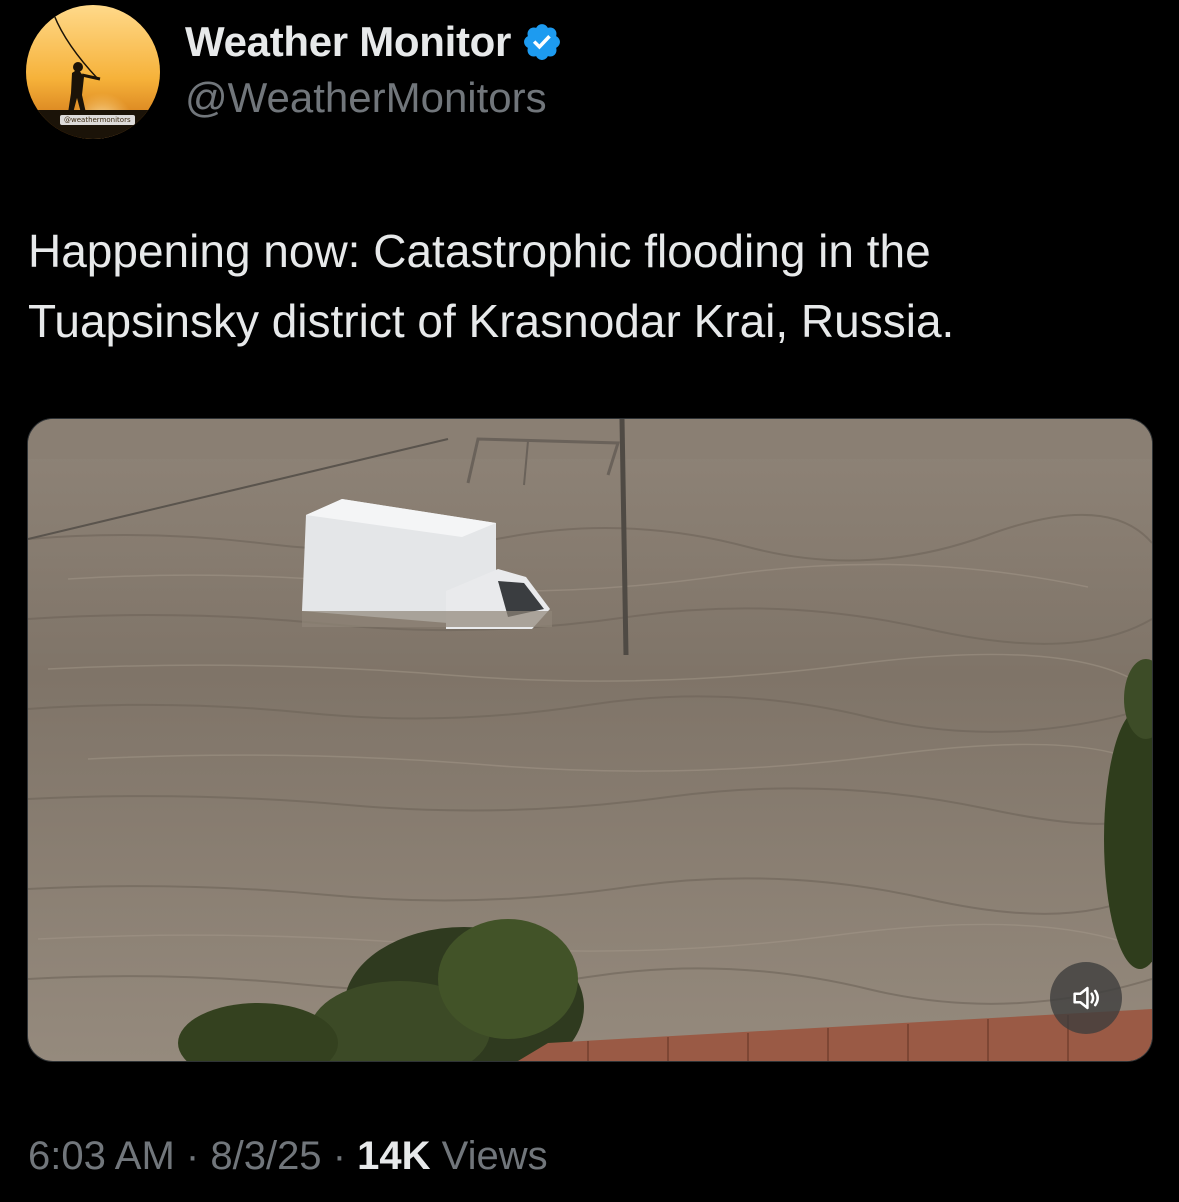 This screenshot has height=1202, width=1179. I want to click on tweet-meta: 6:03 AM · 8/3/25 · 14K Views, so click(288, 1156).